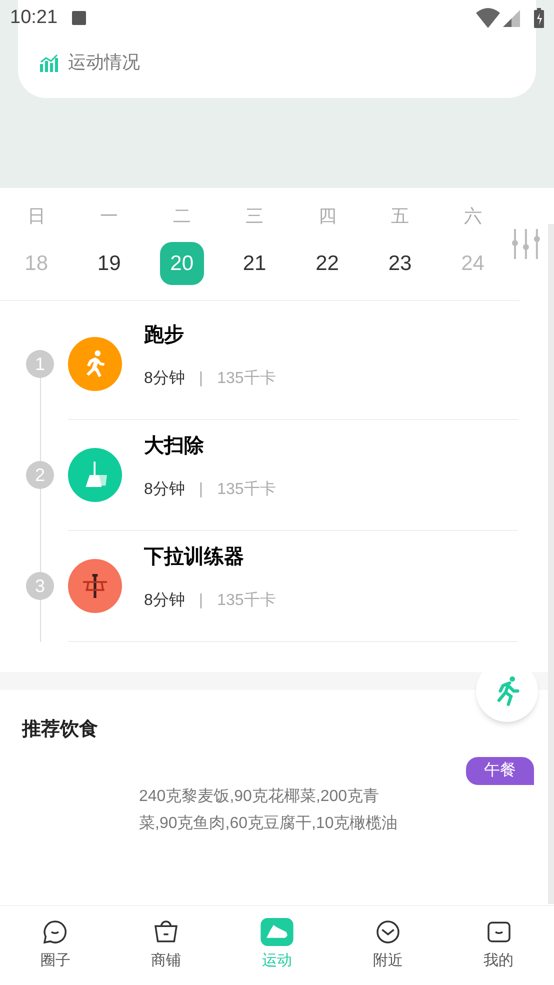 The width and height of the screenshot is (554, 985). Describe the element at coordinates (166, 945) in the screenshot. I see `tab-bar-item: 商铺` at that location.